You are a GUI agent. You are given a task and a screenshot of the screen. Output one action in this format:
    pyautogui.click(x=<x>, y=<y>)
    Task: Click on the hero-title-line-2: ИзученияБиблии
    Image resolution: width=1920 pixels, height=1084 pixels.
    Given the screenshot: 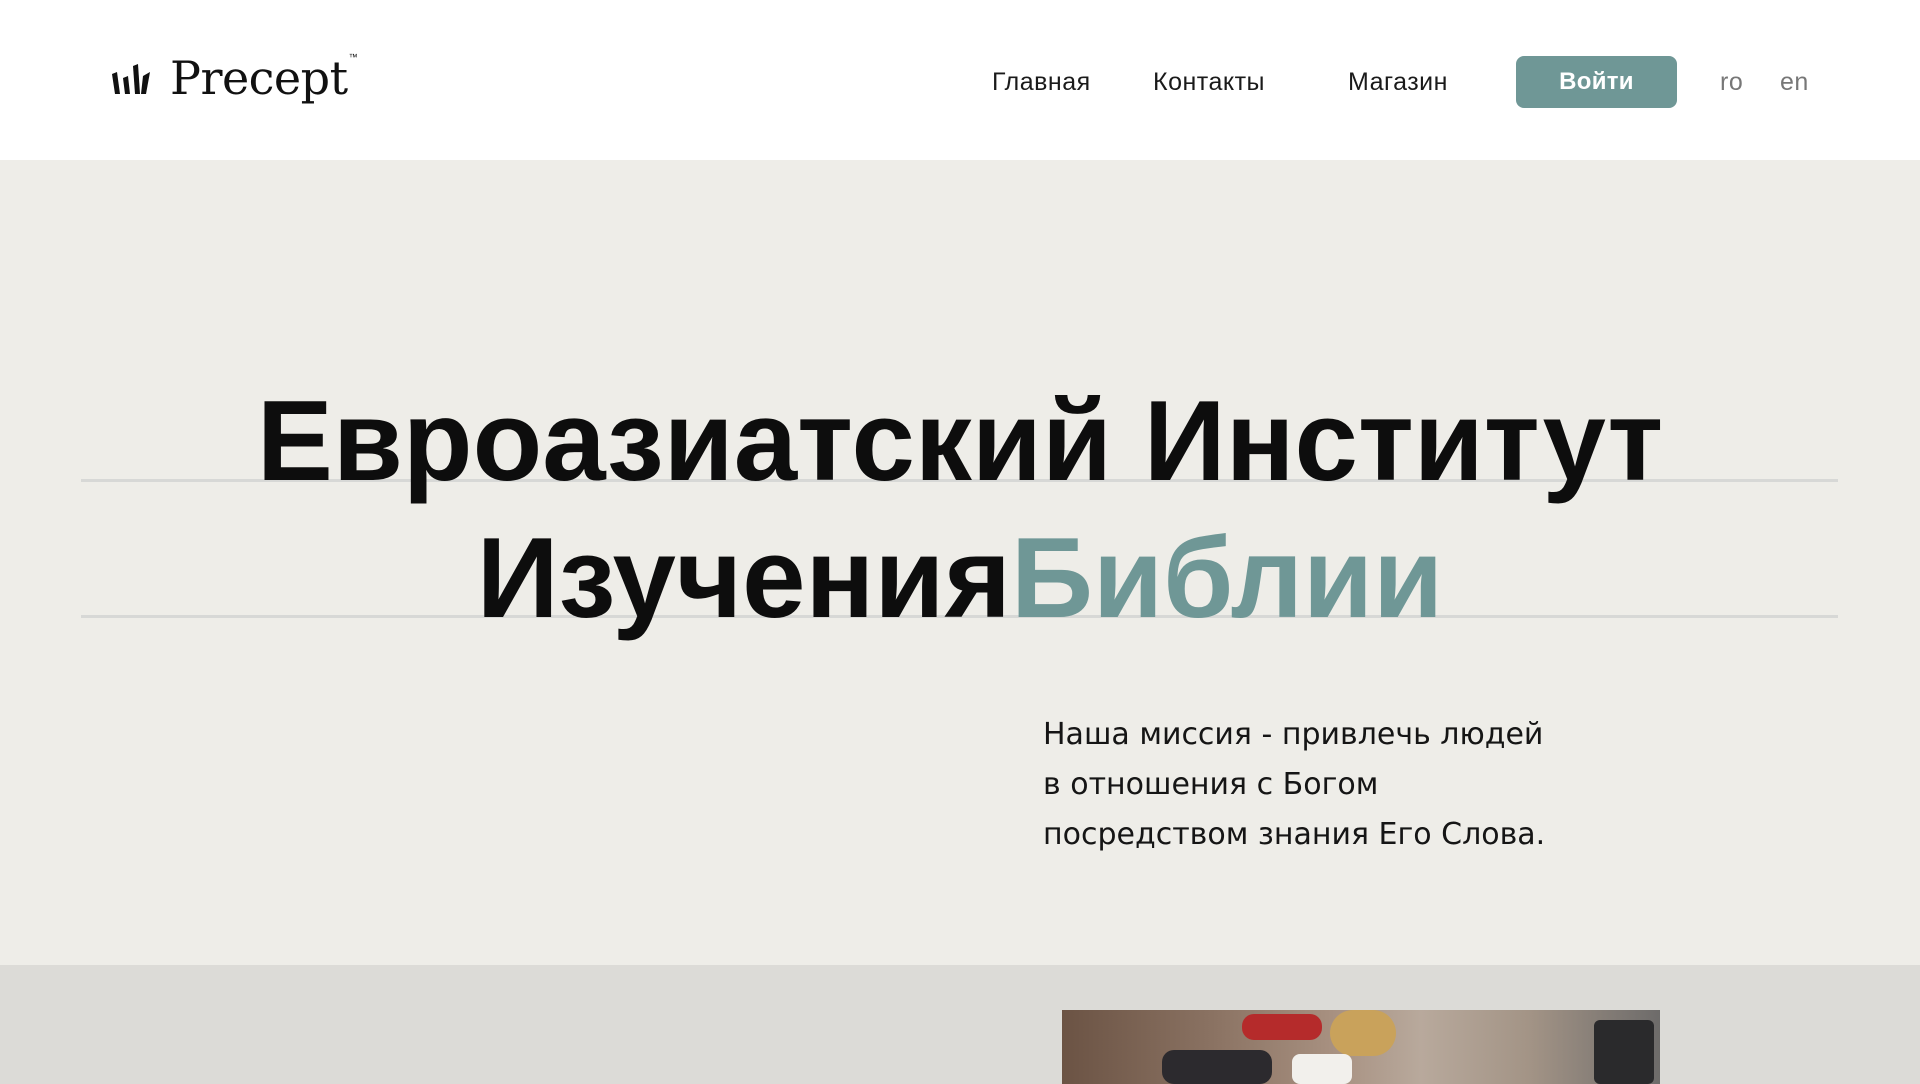 What is the action you would take?
    pyautogui.click(x=960, y=579)
    